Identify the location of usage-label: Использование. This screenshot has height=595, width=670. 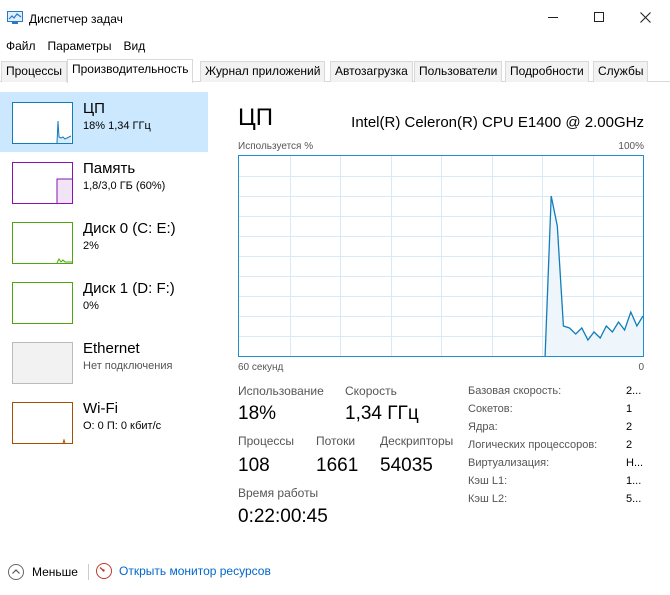
(281, 391).